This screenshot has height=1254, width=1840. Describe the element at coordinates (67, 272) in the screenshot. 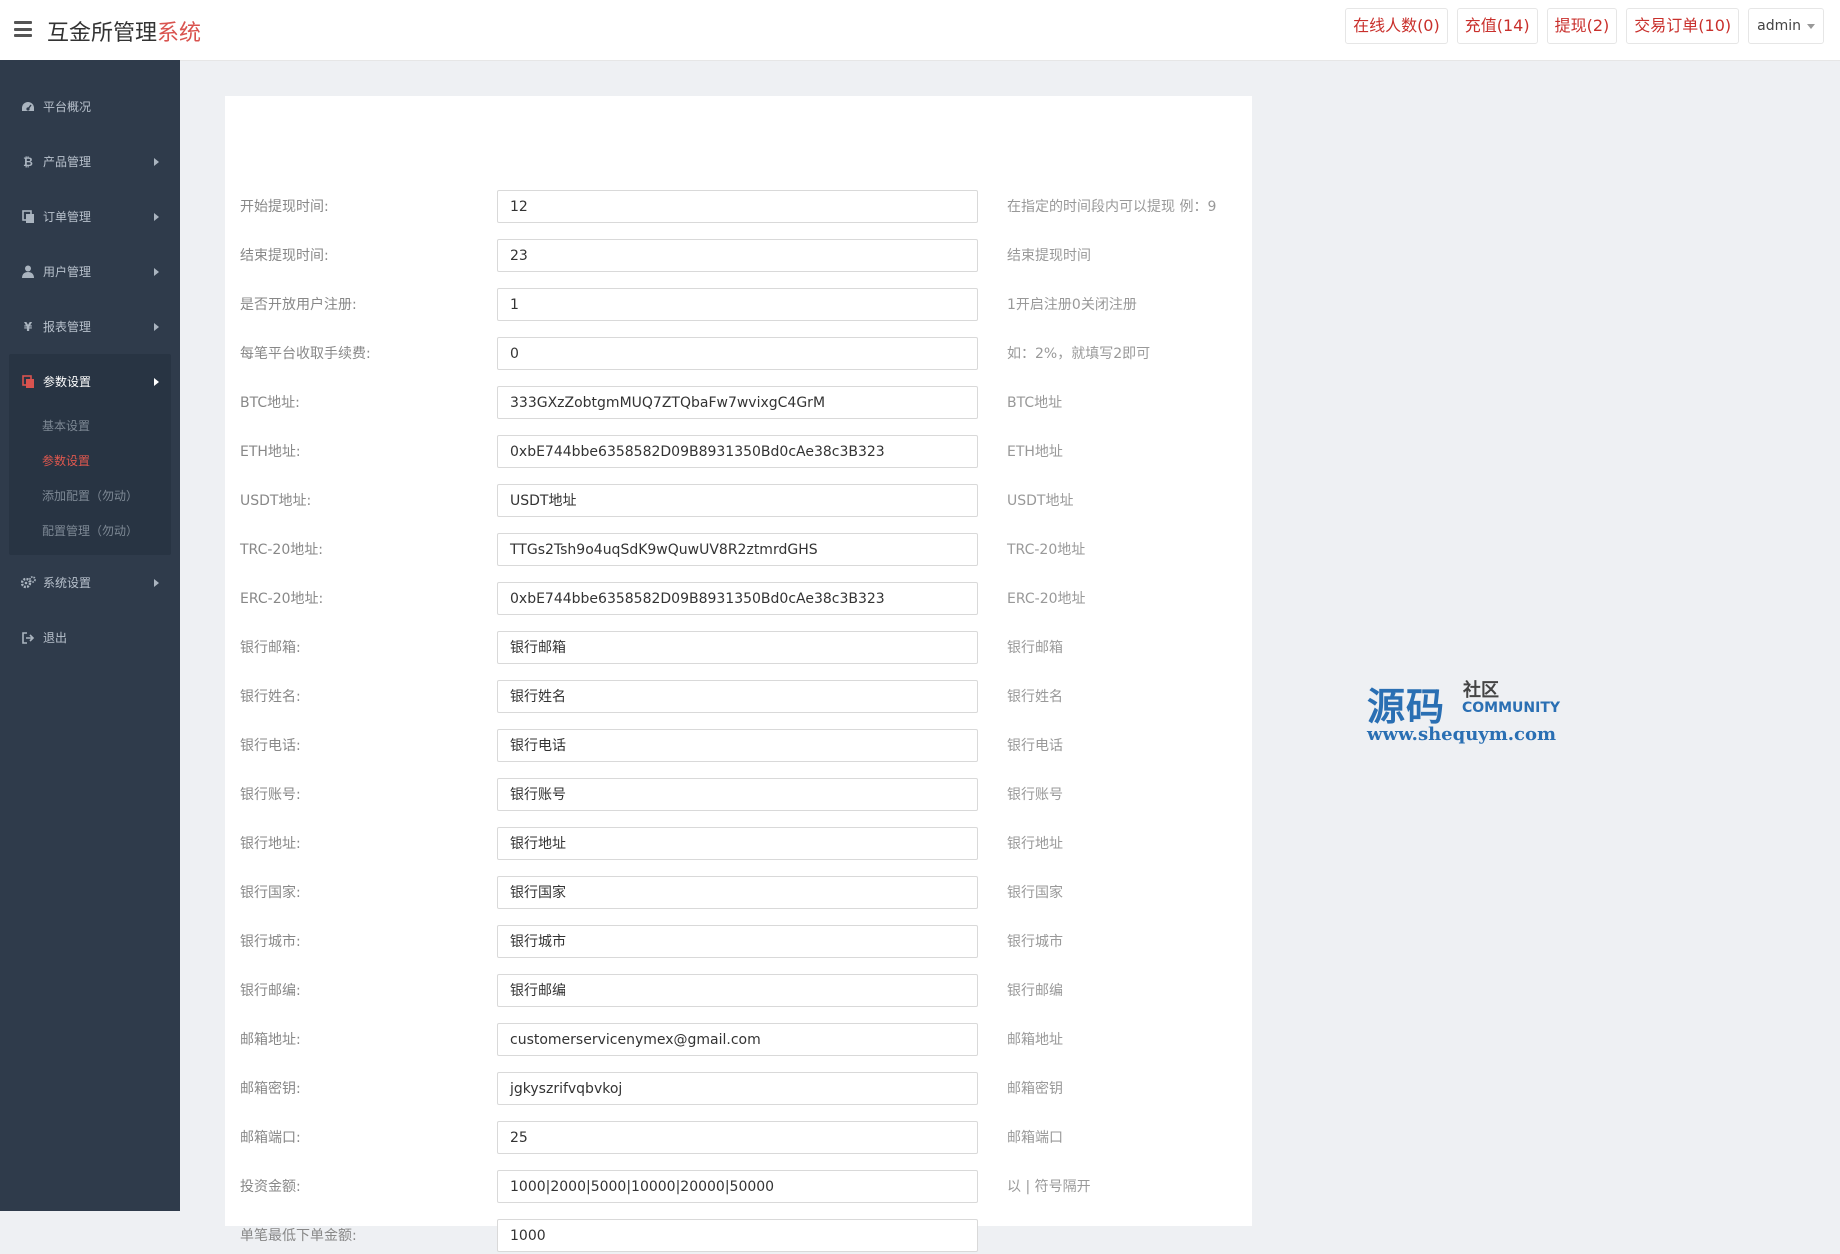

I see `sidebar-item-label: 用户管理` at that location.